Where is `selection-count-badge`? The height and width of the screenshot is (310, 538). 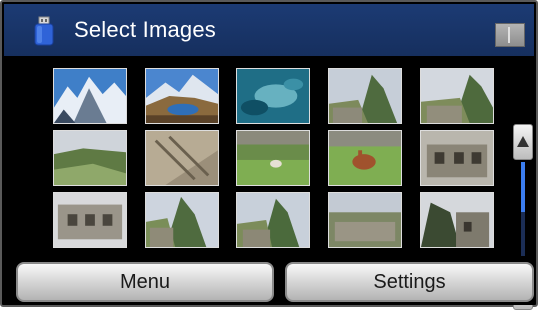 selection-count-badge is located at coordinates (510, 35).